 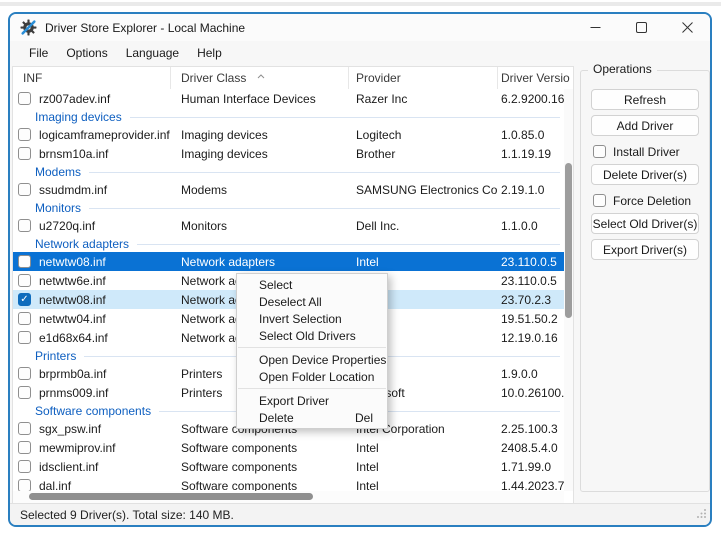 I want to click on menu-item-label: Invert Selection, so click(x=300, y=318).